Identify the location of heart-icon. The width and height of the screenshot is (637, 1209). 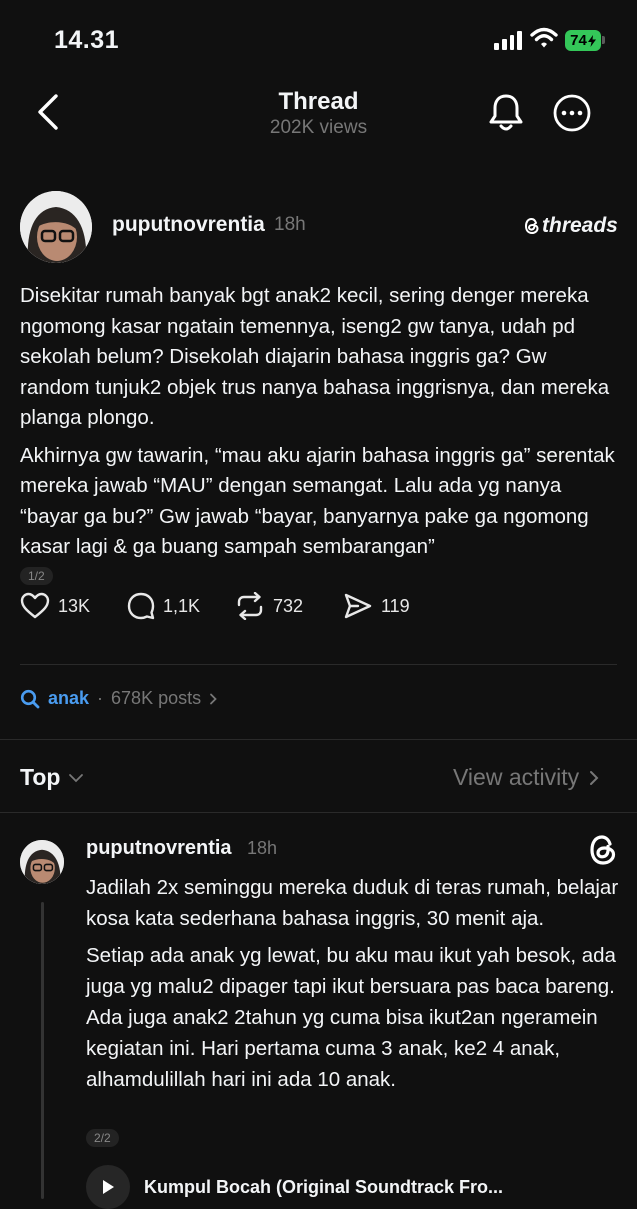
(35, 605).